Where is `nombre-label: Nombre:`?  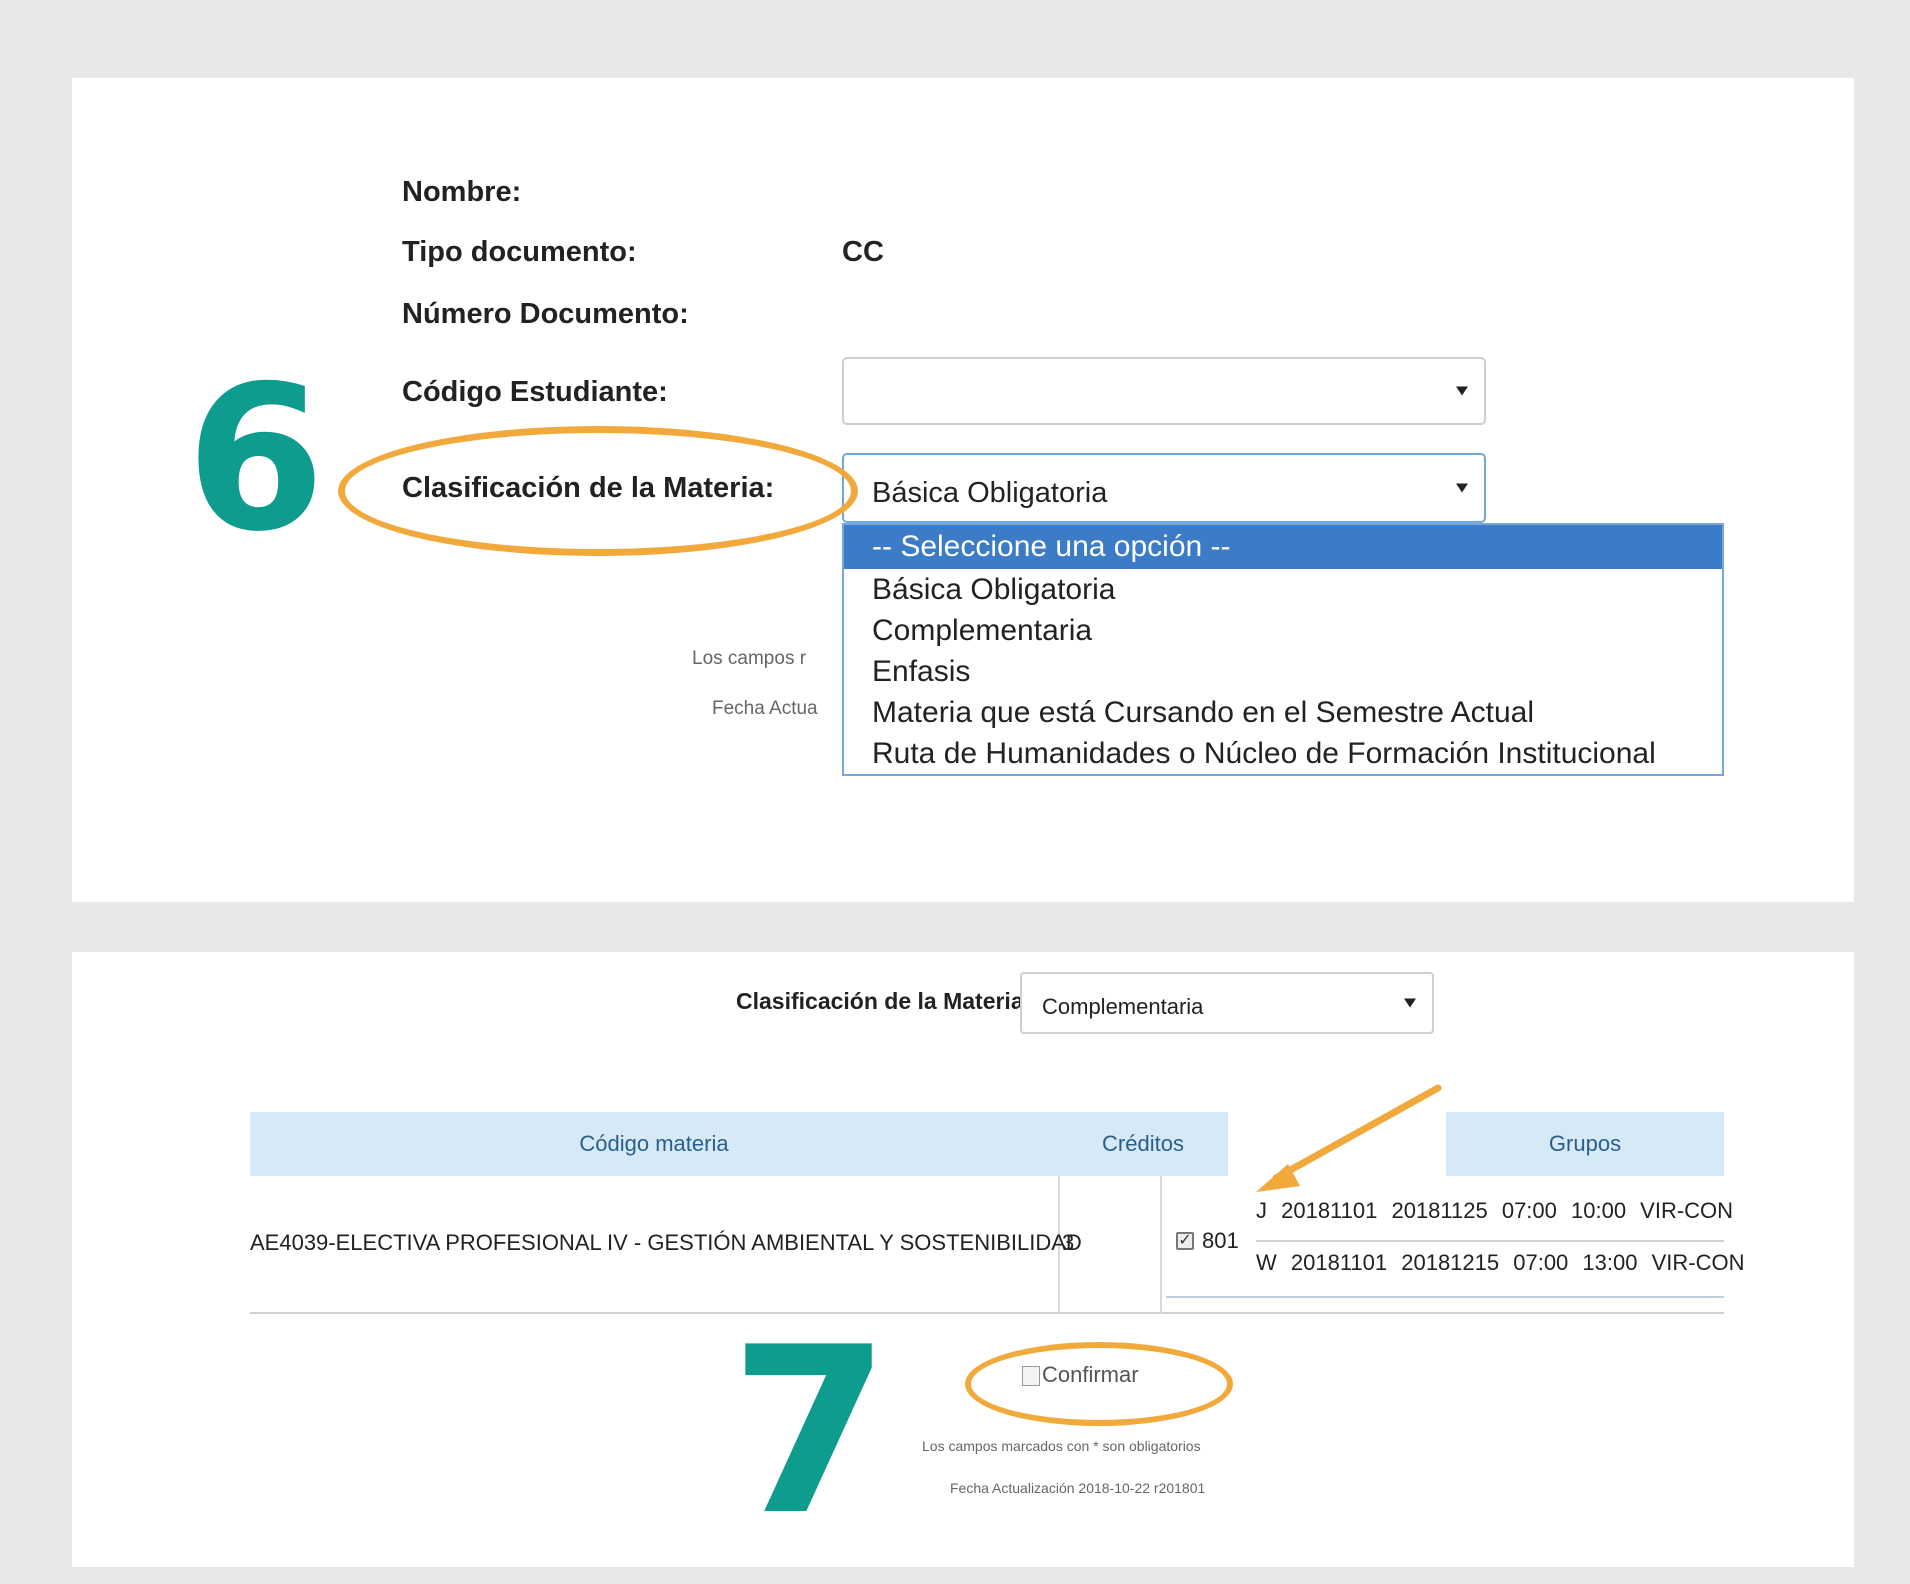
nombre-label: Nombre: is located at coordinates (462, 192).